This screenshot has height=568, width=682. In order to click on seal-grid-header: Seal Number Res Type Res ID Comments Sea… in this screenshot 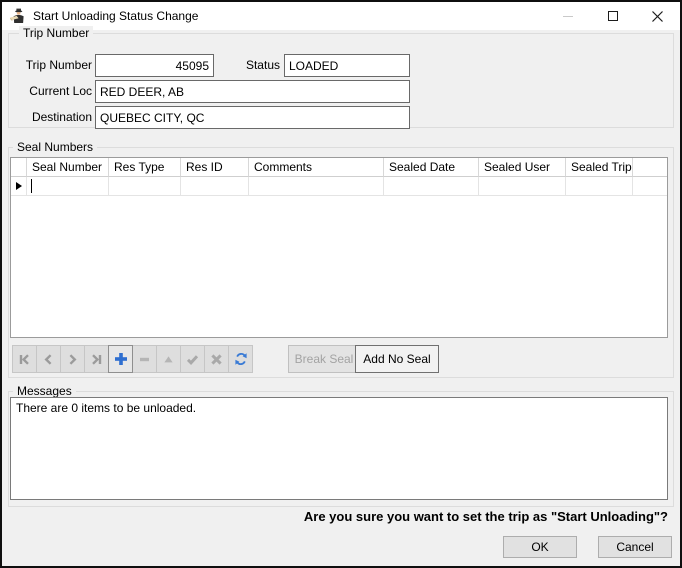, I will do `click(339, 167)`.